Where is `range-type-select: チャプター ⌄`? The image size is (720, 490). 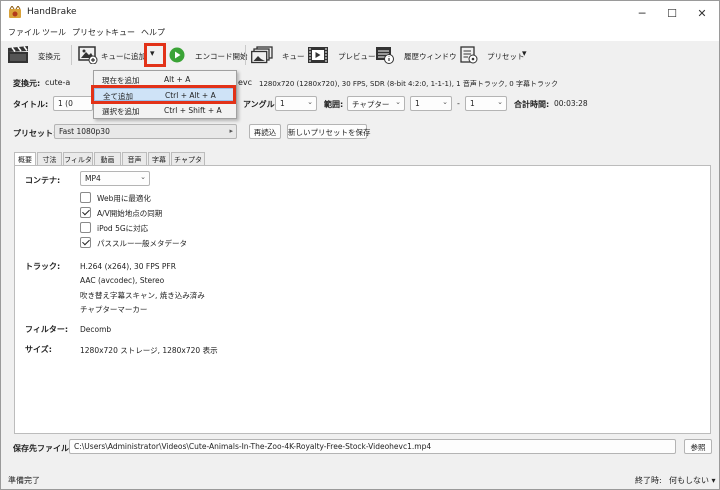
range-type-select: チャプター ⌄ is located at coordinates (376, 103).